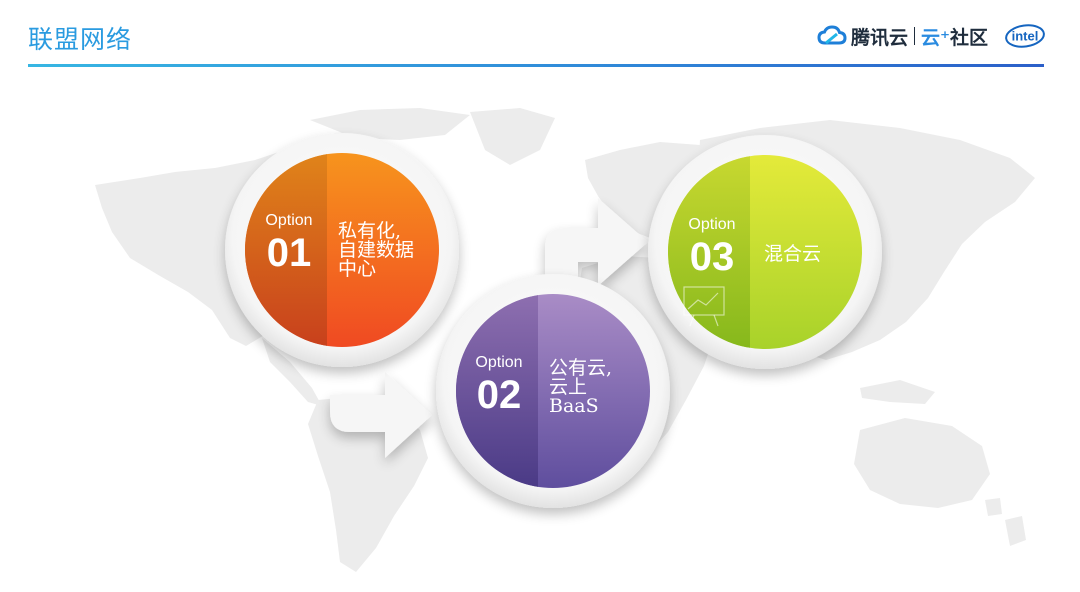 Image resolution: width=1080 pixels, height=592 pixels. I want to click on option-2-text: 公有云, 云上 BaaS, so click(581, 387).